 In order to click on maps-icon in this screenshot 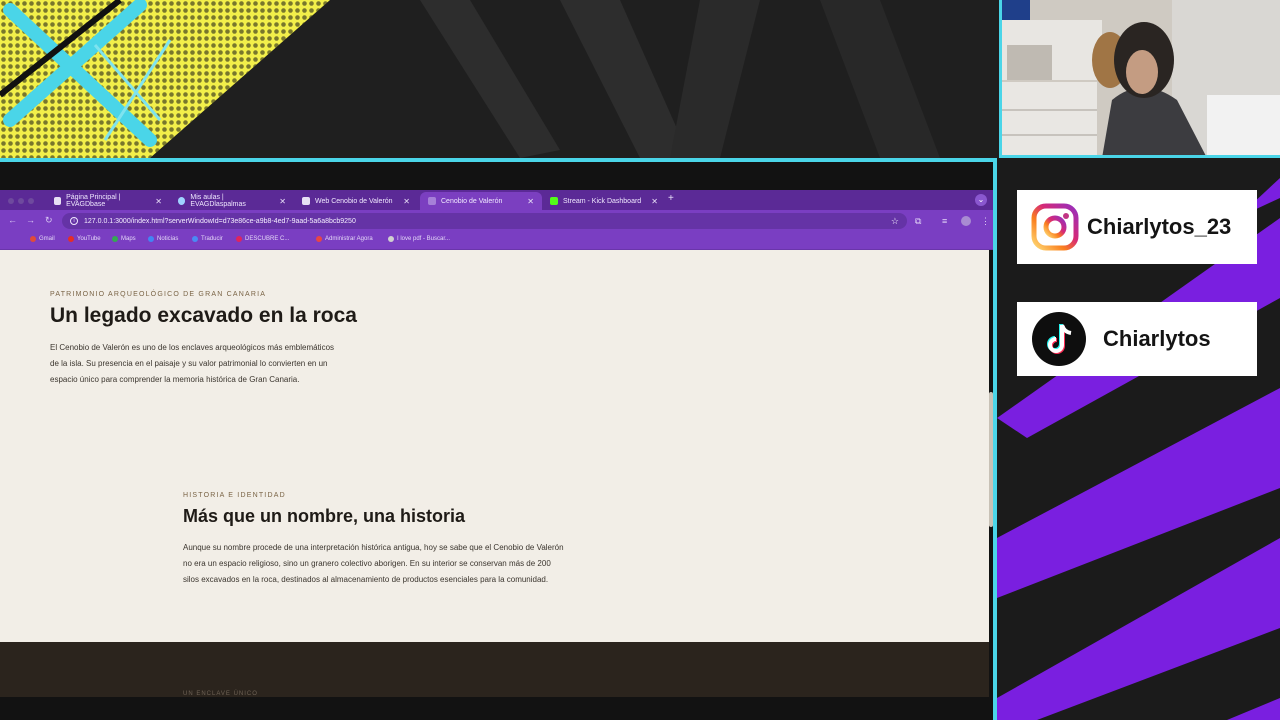, I will do `click(115, 239)`.